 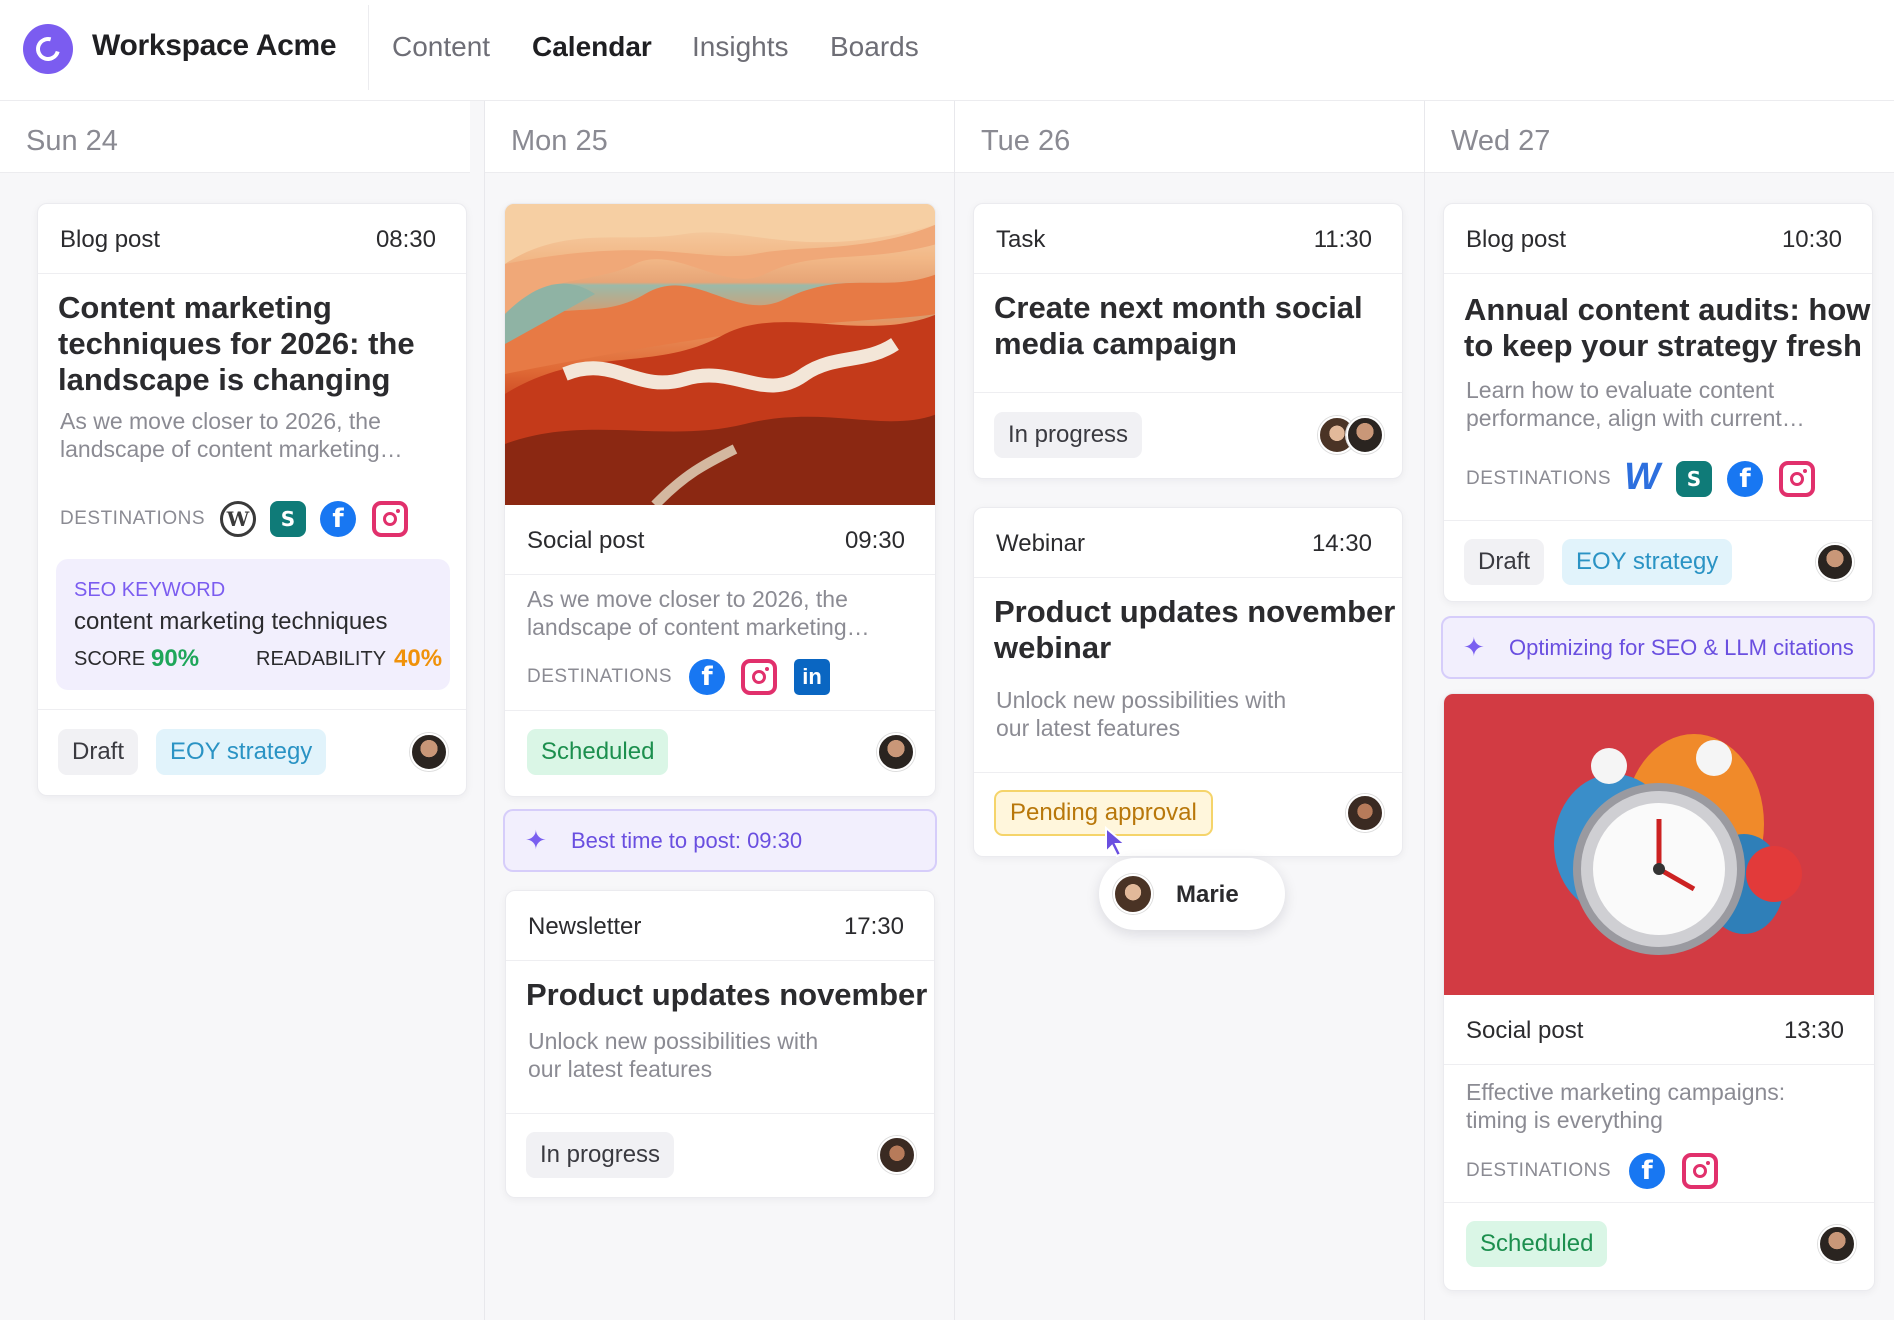 I want to click on landscape-illustration, so click(x=720, y=354).